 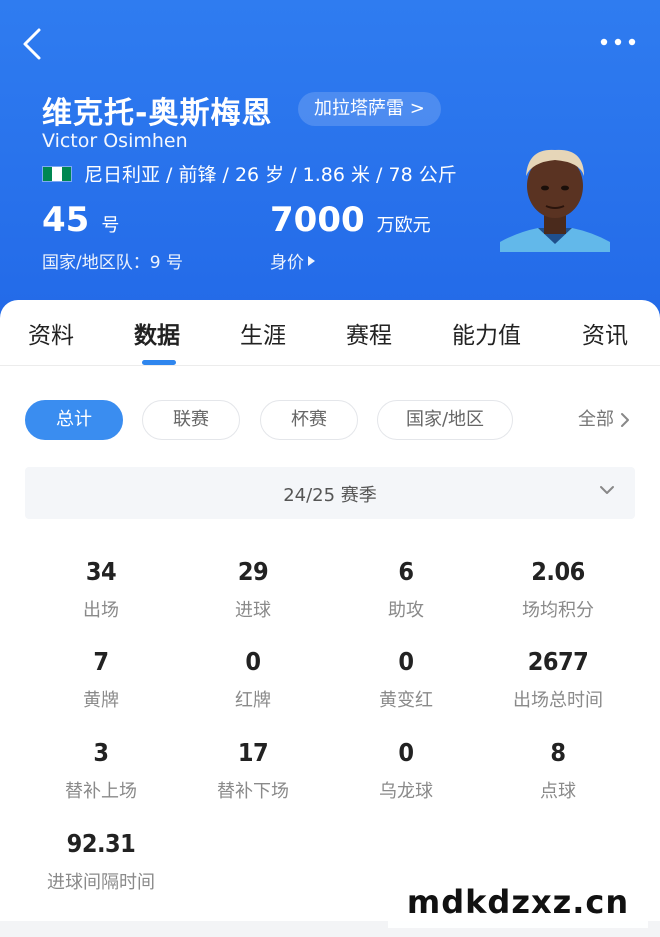 What do you see at coordinates (596, 419) in the screenshot?
I see `filter-all-label: 全部` at bounding box center [596, 419].